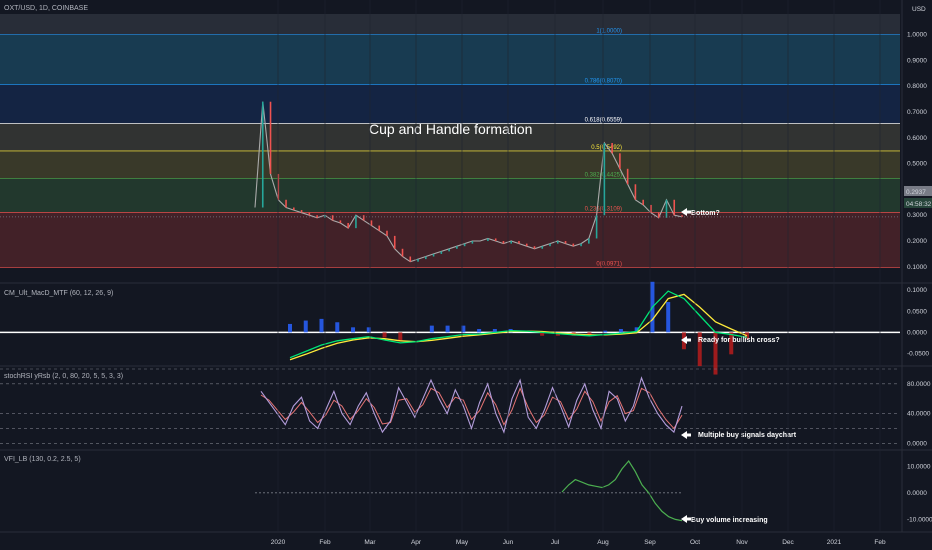 This screenshot has width=932, height=550. I want to click on fib-level-label: 0(0.0971), so click(609, 265).